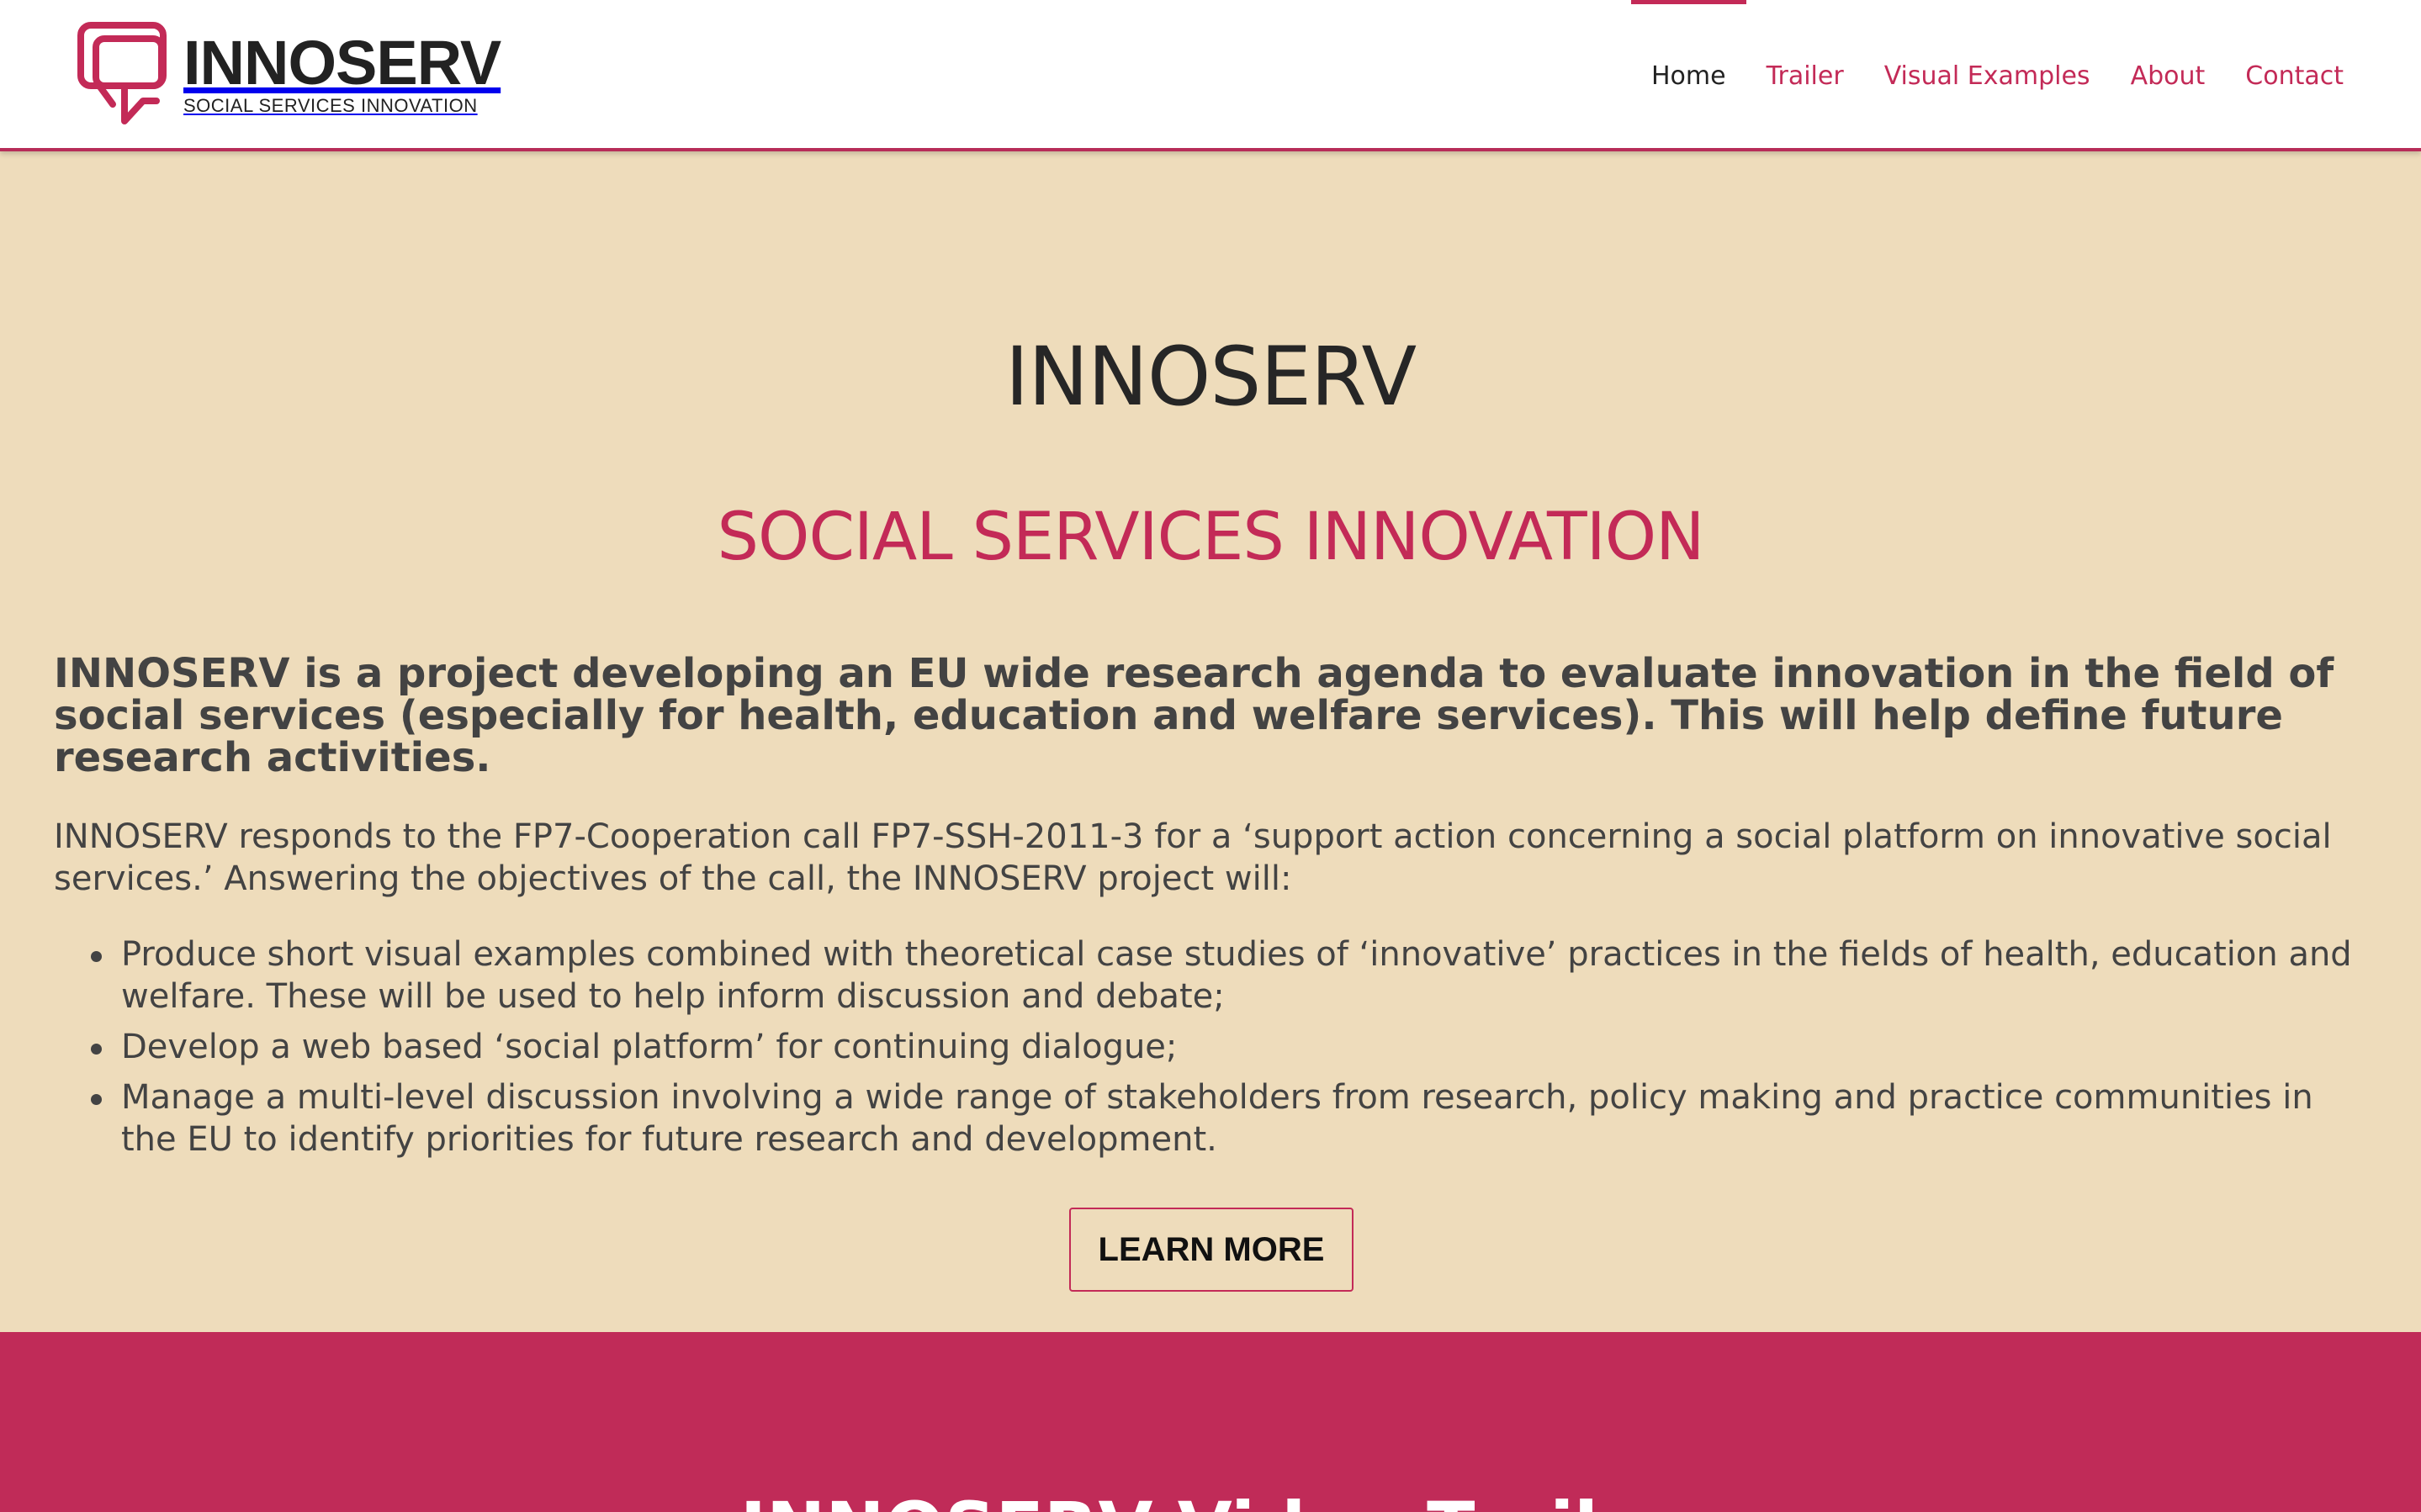 This screenshot has height=1512, width=2421. I want to click on nav-item-trailer: Trailer, so click(1805, 75).